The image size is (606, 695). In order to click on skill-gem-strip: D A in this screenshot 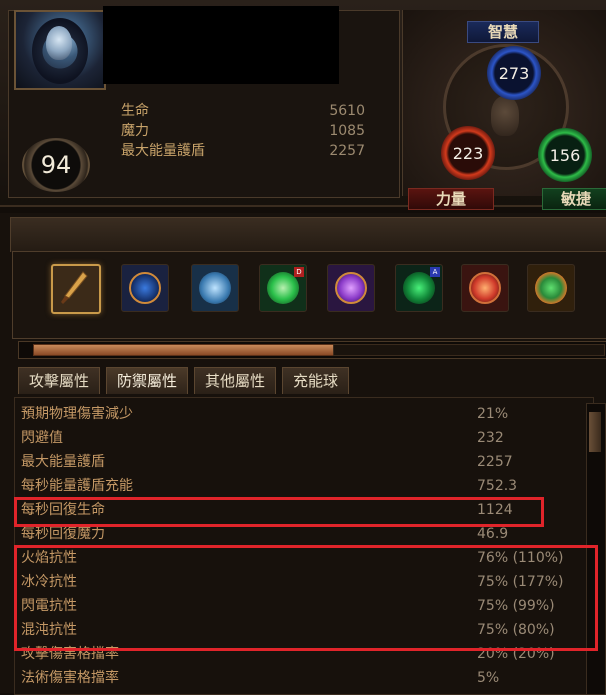, I will do `click(309, 295)`.